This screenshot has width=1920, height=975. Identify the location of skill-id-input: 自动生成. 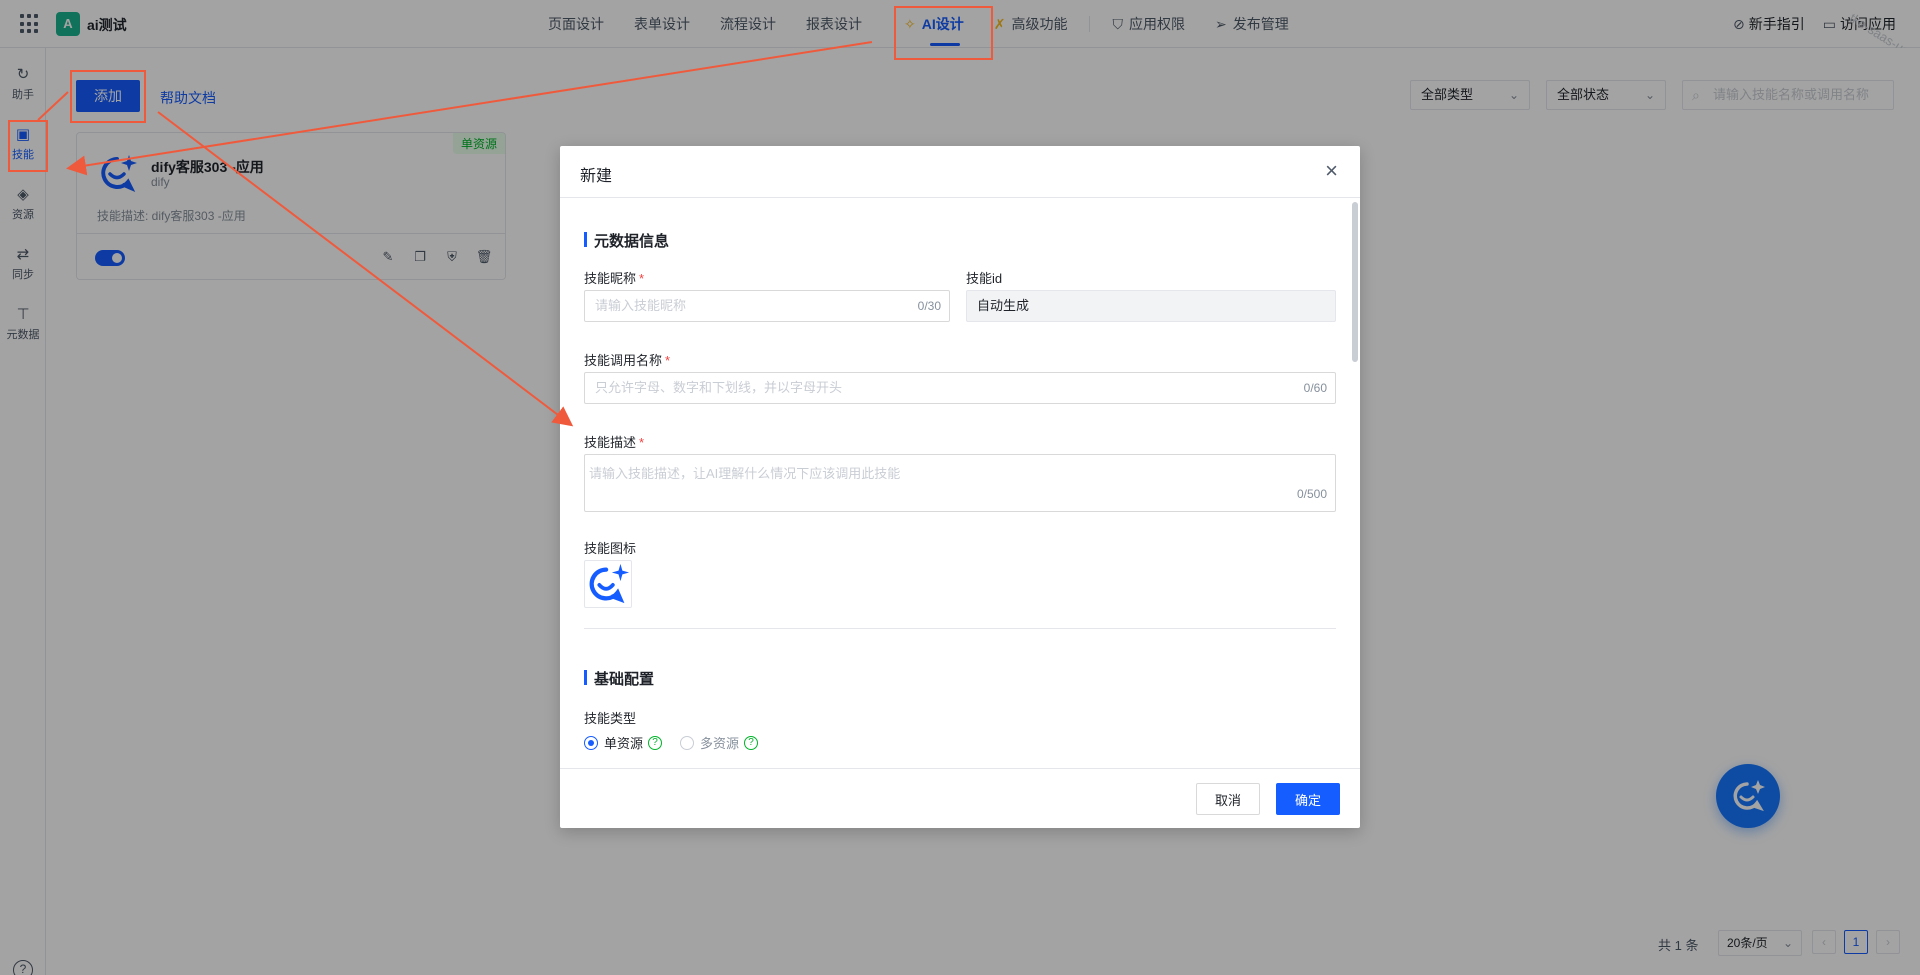
(1151, 306).